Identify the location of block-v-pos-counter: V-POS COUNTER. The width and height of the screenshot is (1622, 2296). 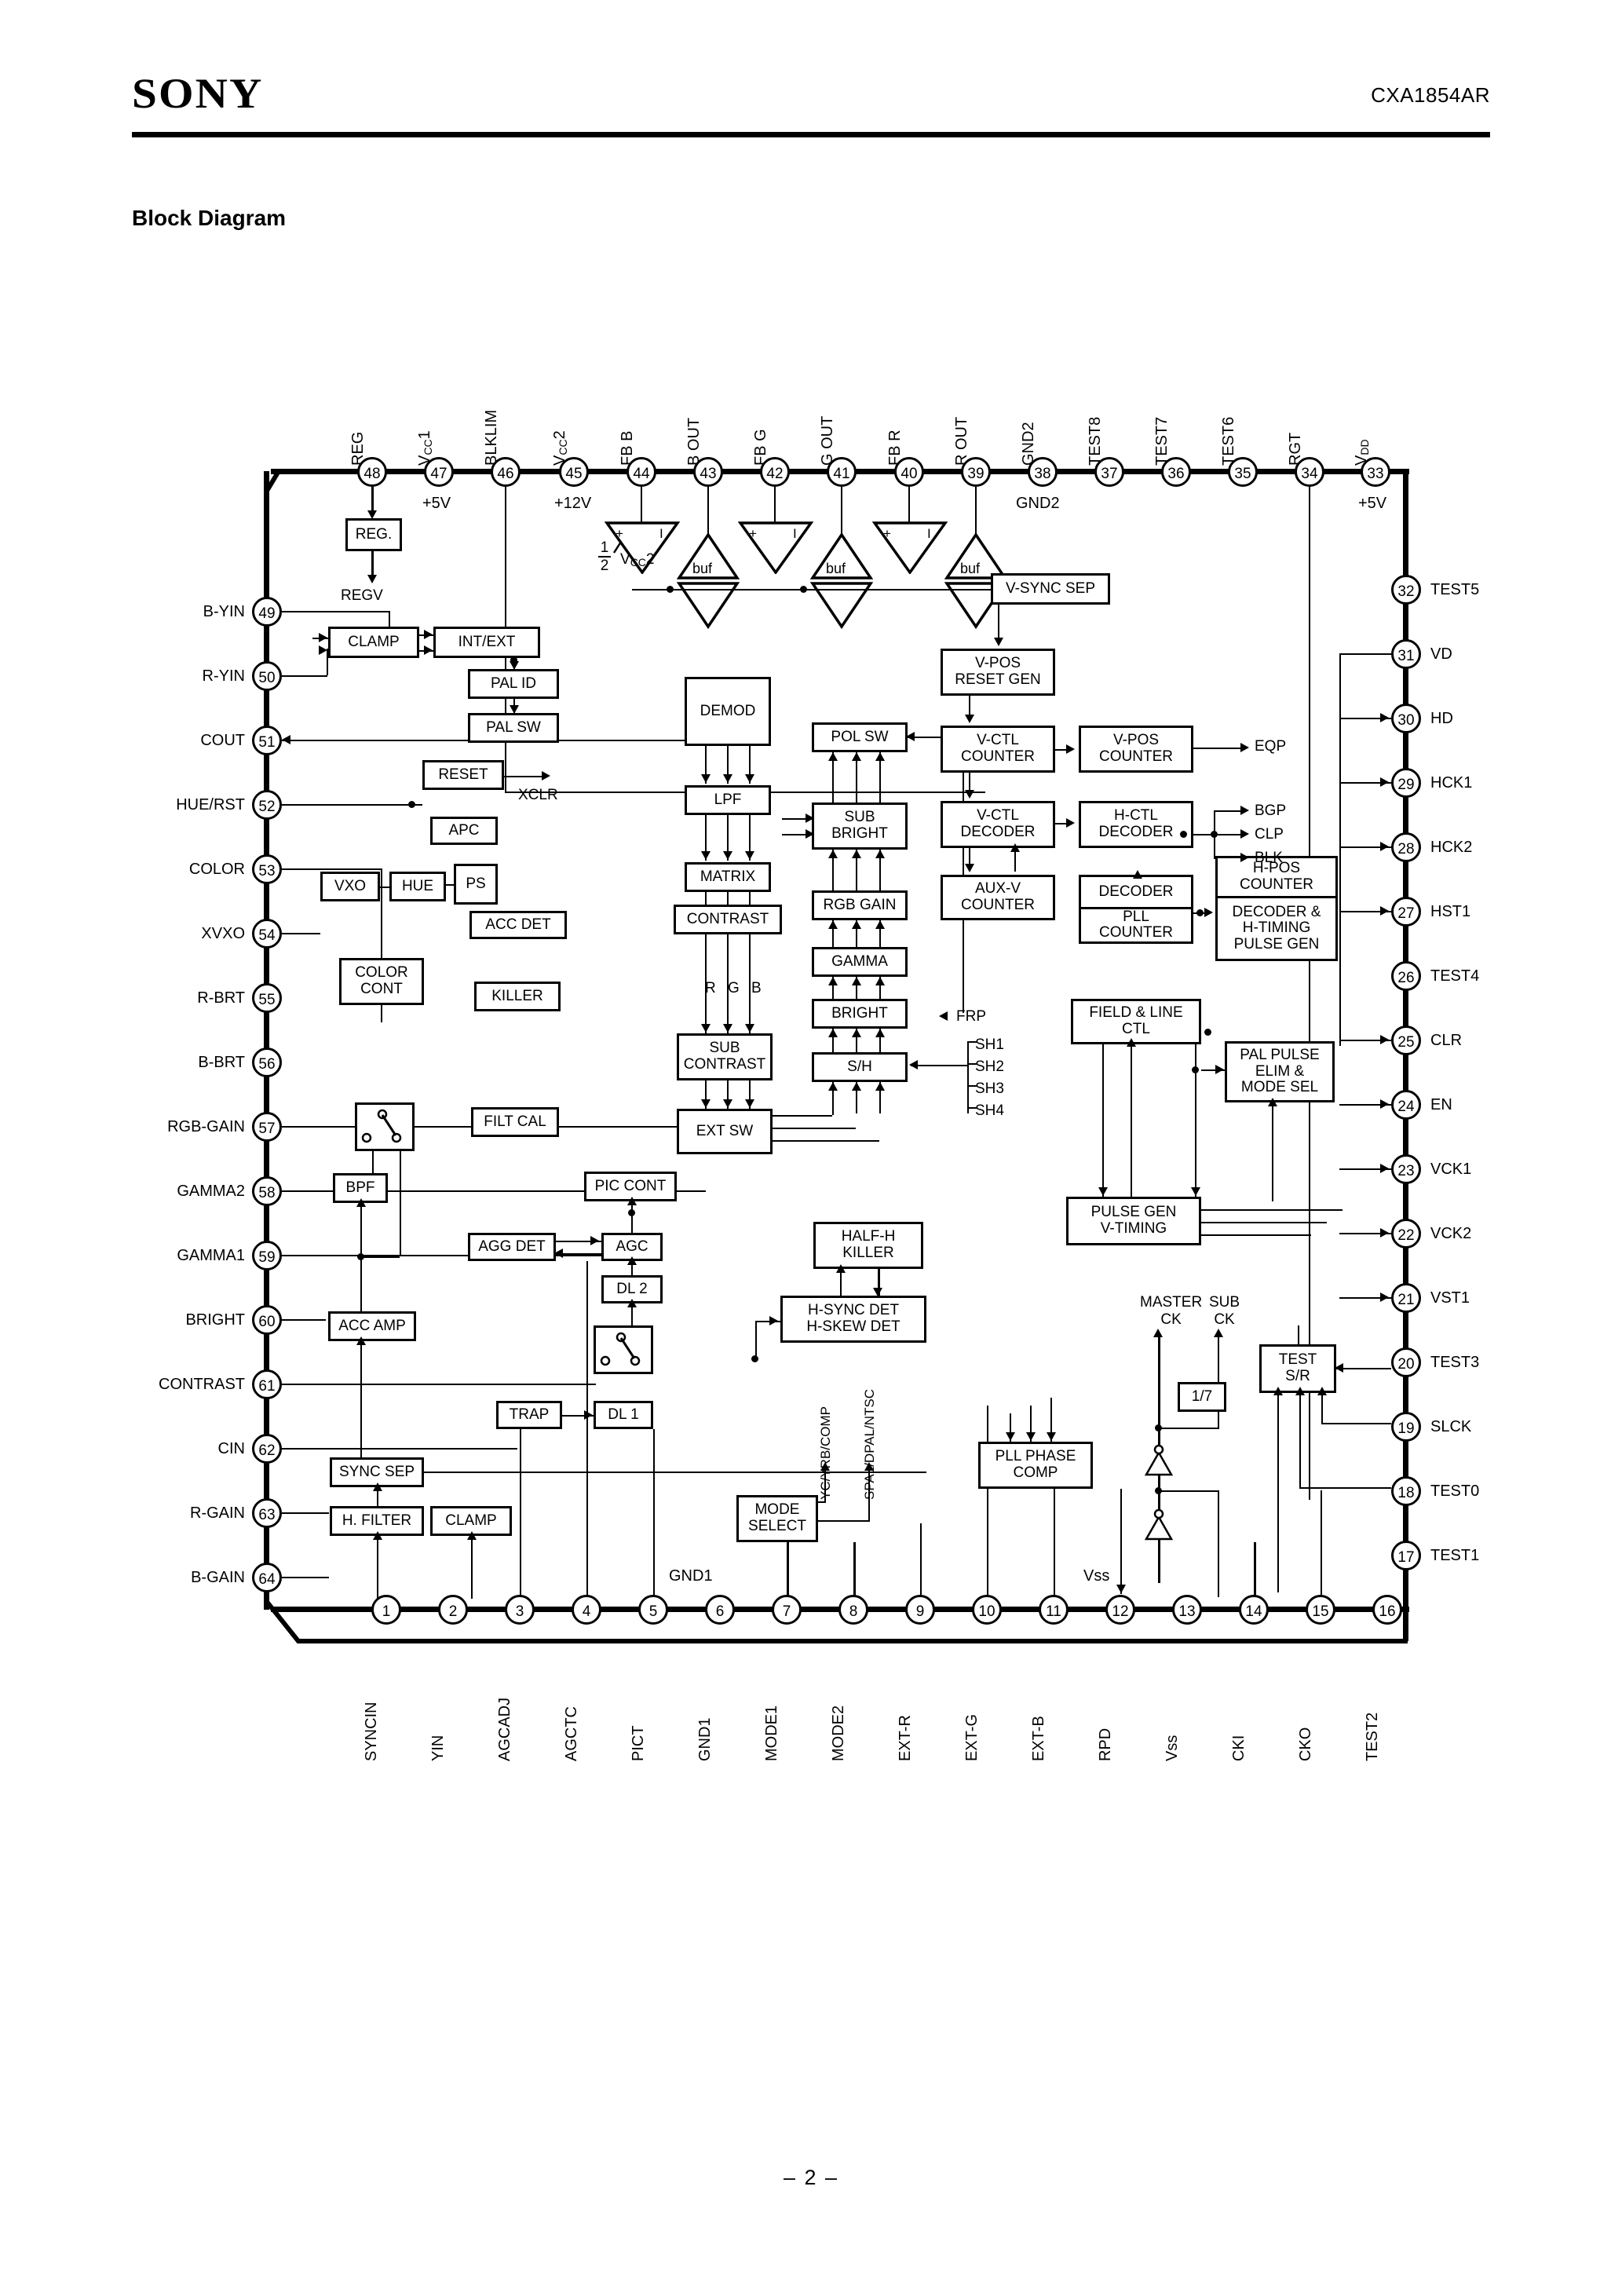
(1136, 750).